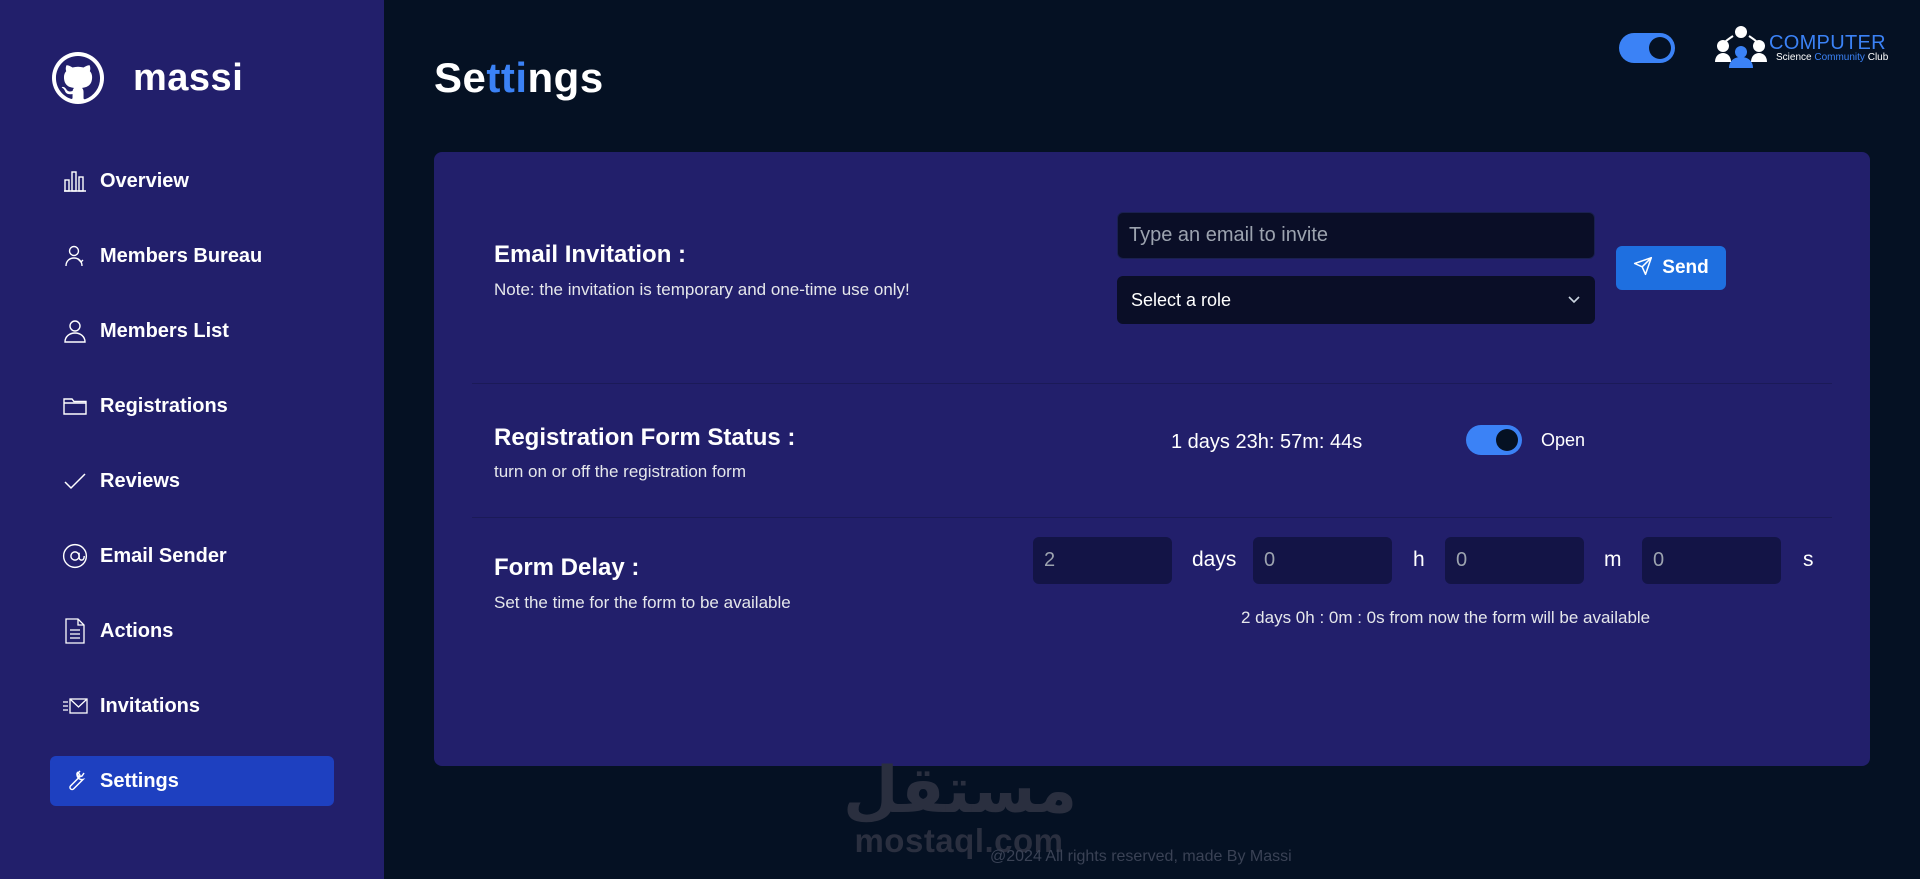 The height and width of the screenshot is (879, 1920). I want to click on sidebar-item-label: Registrations, so click(164, 405).